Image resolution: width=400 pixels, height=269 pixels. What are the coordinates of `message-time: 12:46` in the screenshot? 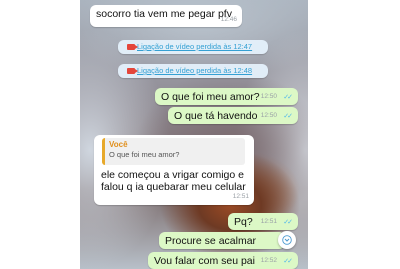 It's located at (228, 19).